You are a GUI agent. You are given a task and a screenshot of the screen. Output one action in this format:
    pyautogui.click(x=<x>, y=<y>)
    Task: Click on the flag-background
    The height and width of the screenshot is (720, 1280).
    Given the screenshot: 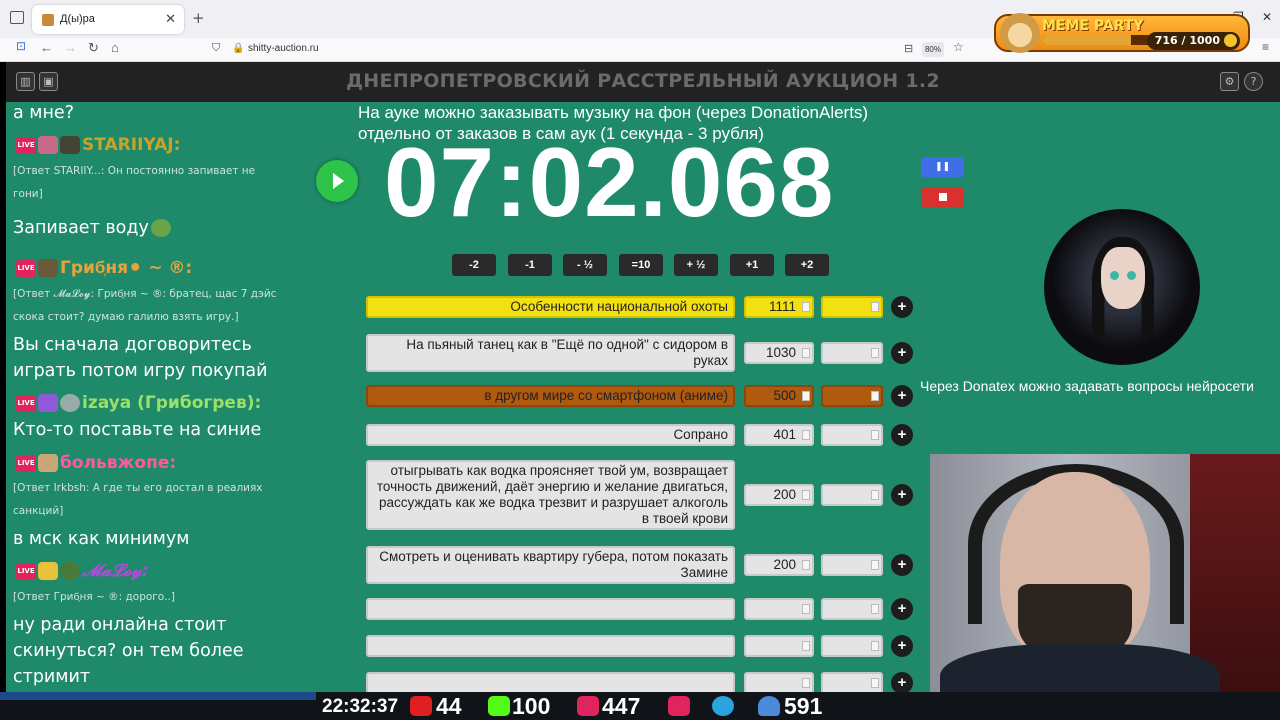 What is the action you would take?
    pyautogui.click(x=1235, y=573)
    